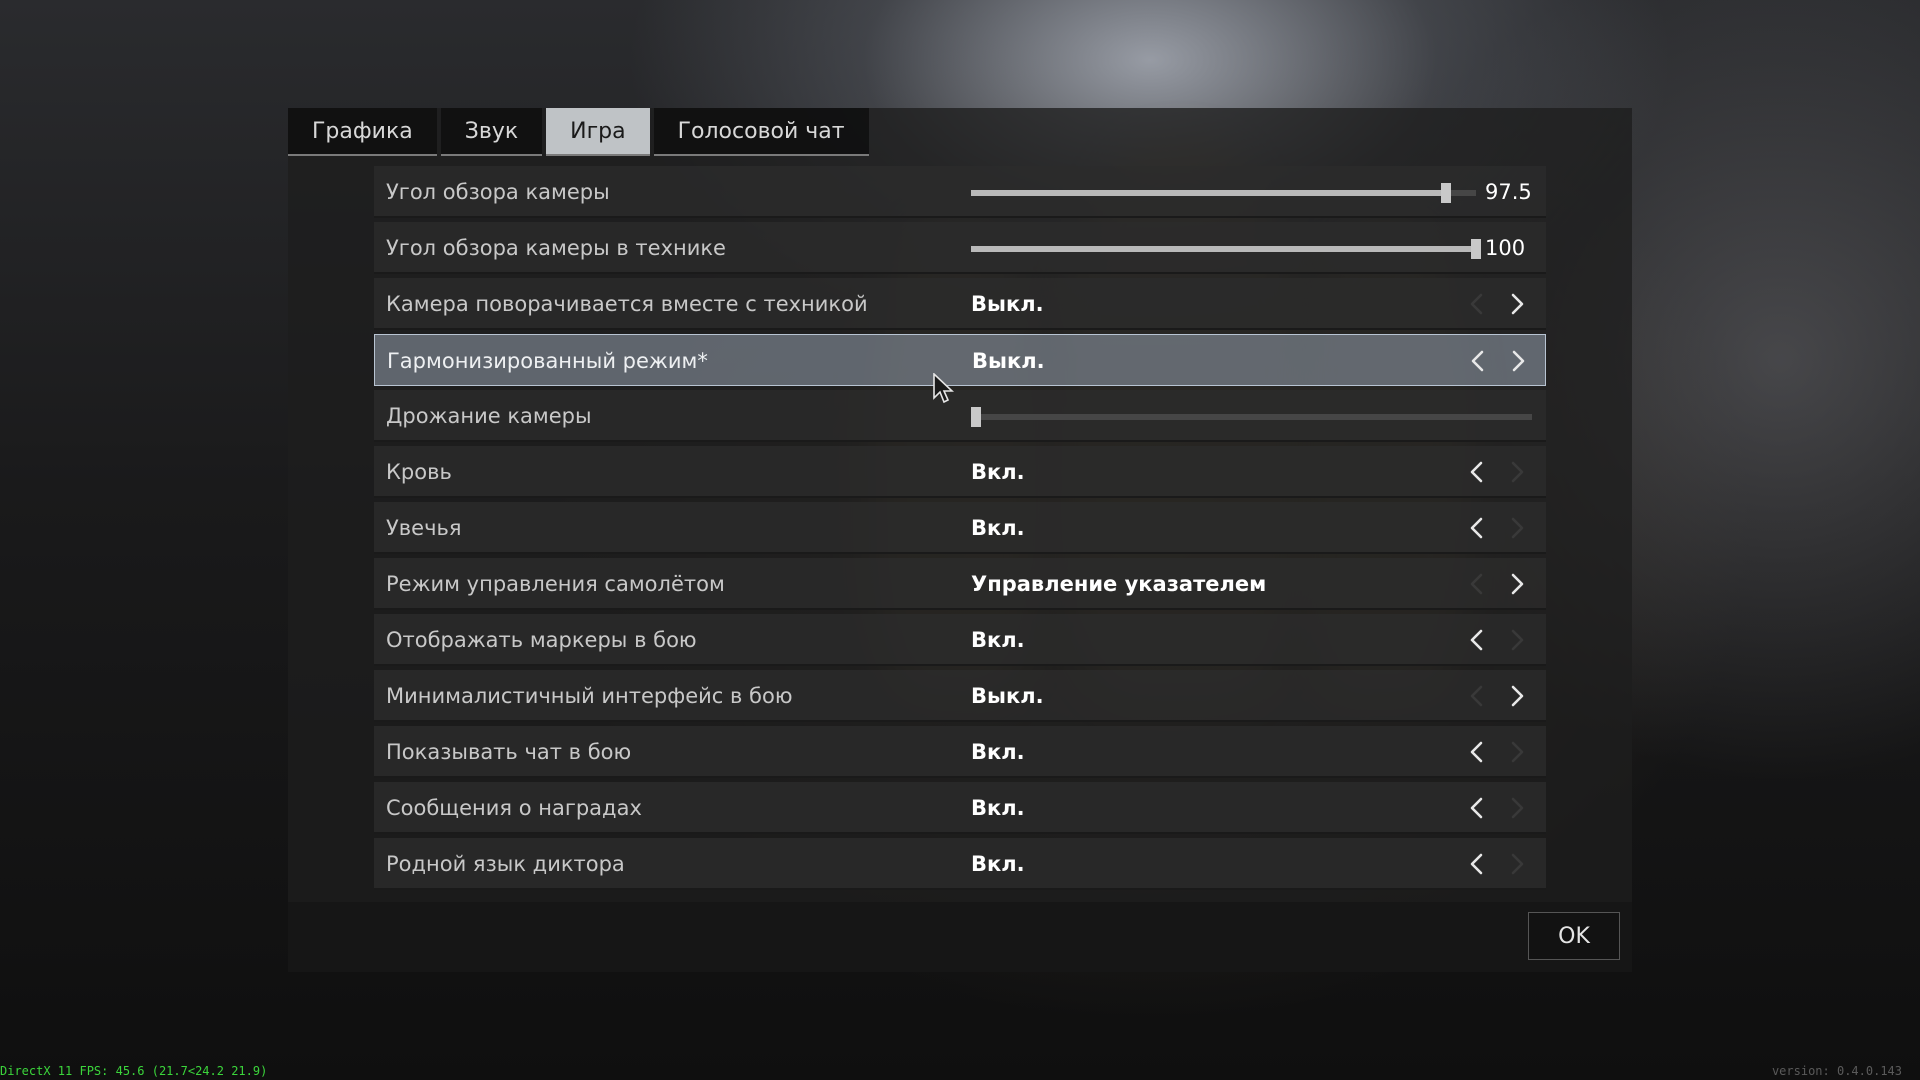 The image size is (1920, 1080). What do you see at coordinates (960, 696) in the screenshot?
I see `setting-row: Минималистичный интерфейс в бою Выкл.` at bounding box center [960, 696].